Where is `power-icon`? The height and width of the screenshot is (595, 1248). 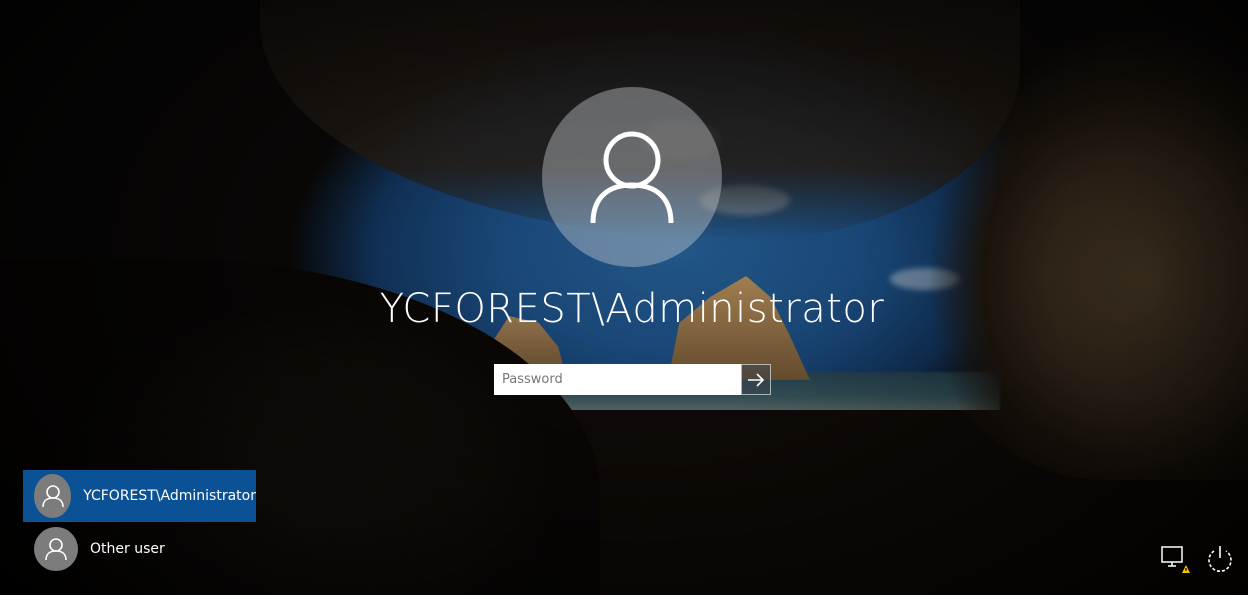
power-icon is located at coordinates (1220, 559).